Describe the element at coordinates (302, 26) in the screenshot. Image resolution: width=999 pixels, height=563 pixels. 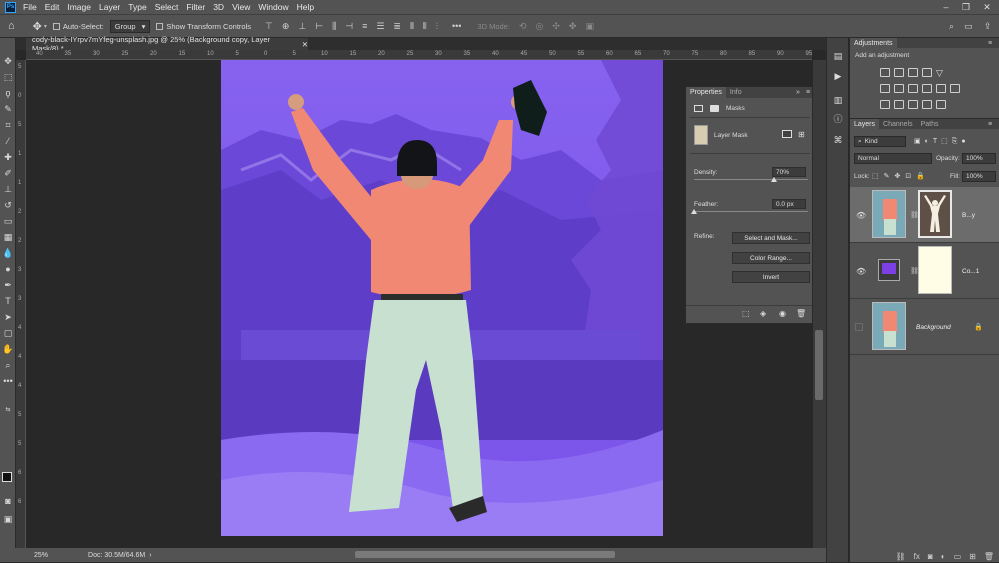
I see `align-bottom-icon: ⊥` at that location.